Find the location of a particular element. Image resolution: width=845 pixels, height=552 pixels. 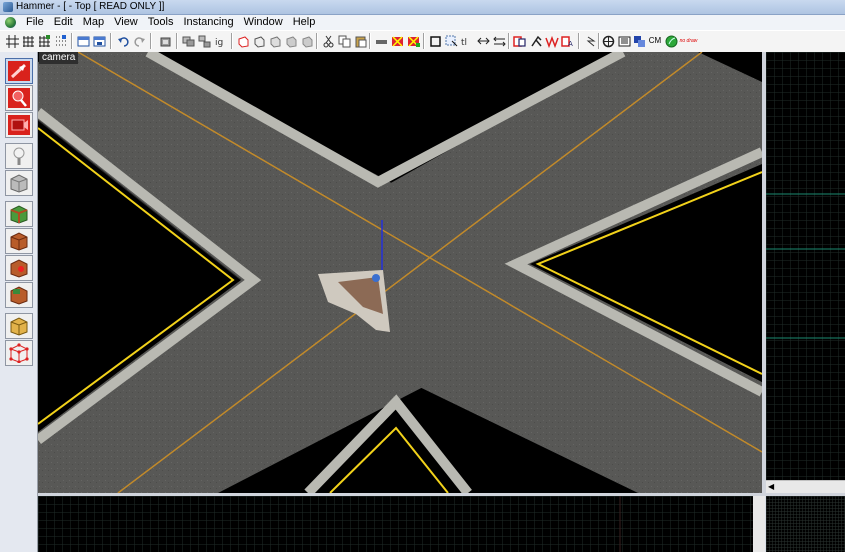

grid-dots-icon is located at coordinates (60, 41).